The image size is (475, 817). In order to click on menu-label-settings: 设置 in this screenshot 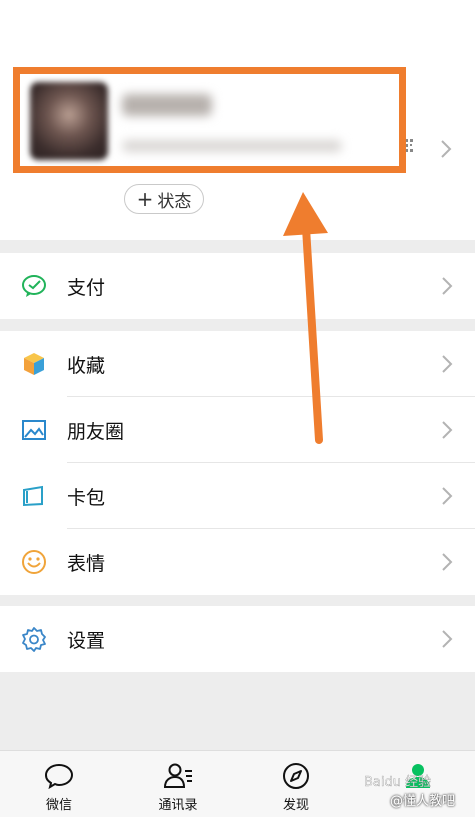, I will do `click(86, 640)`.